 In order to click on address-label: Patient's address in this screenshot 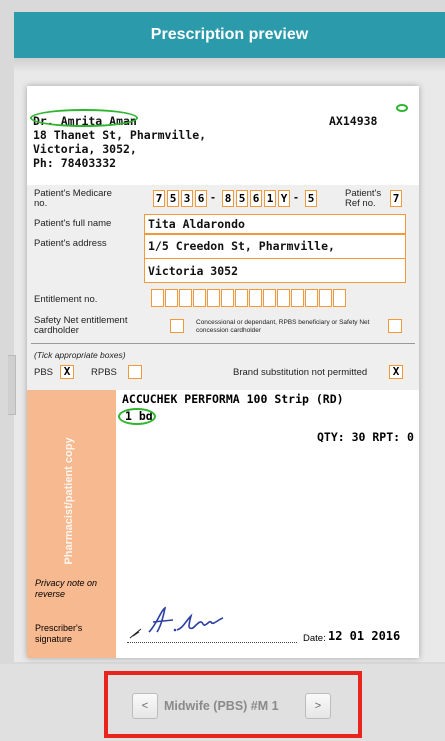, I will do `click(70, 243)`.